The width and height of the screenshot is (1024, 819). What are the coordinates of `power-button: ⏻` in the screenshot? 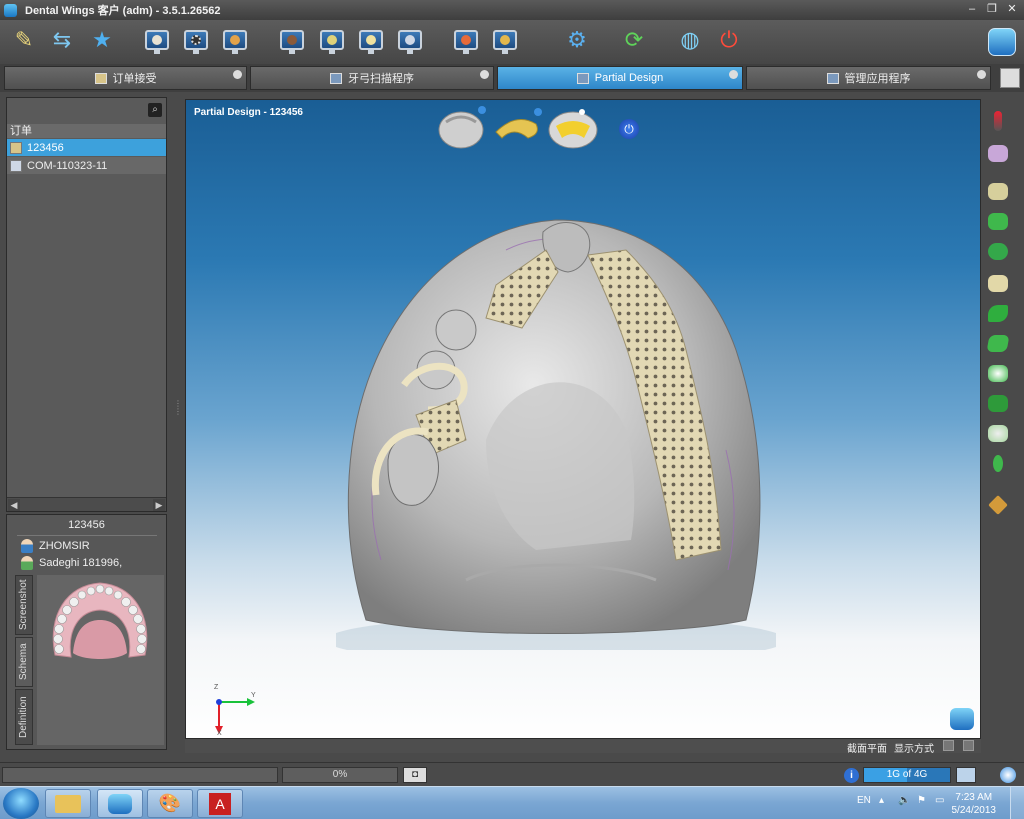 It's located at (729, 40).